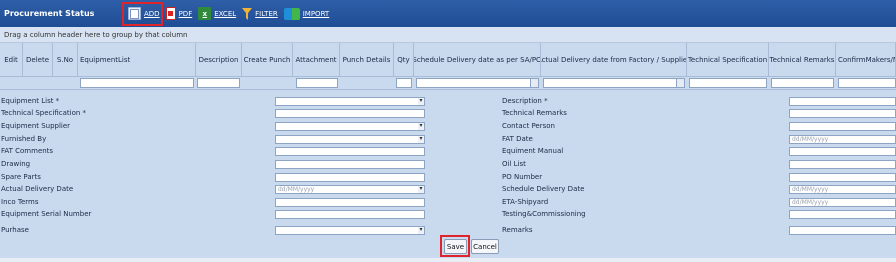  What do you see at coordinates (842, 126) in the screenshot?
I see `contact-person-input` at bounding box center [842, 126].